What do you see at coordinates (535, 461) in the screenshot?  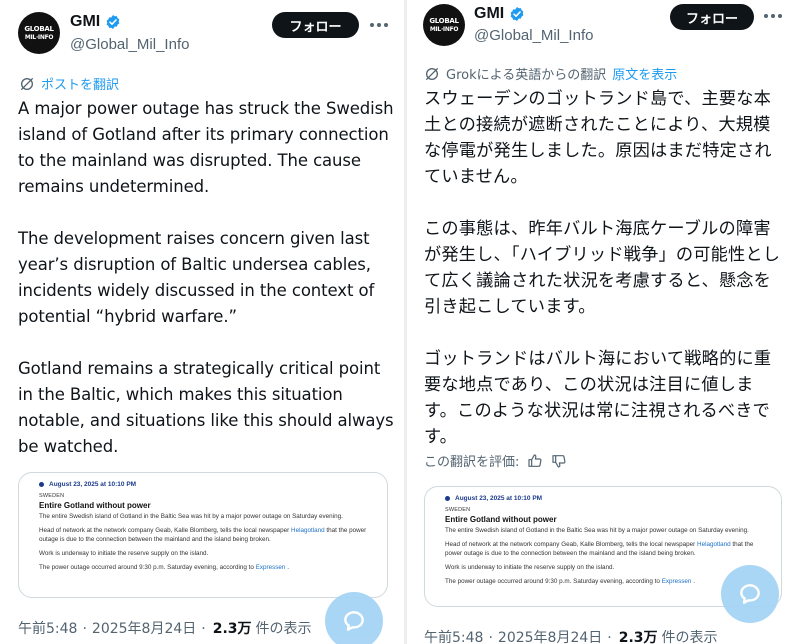 I see `thumbs-up-icon` at bounding box center [535, 461].